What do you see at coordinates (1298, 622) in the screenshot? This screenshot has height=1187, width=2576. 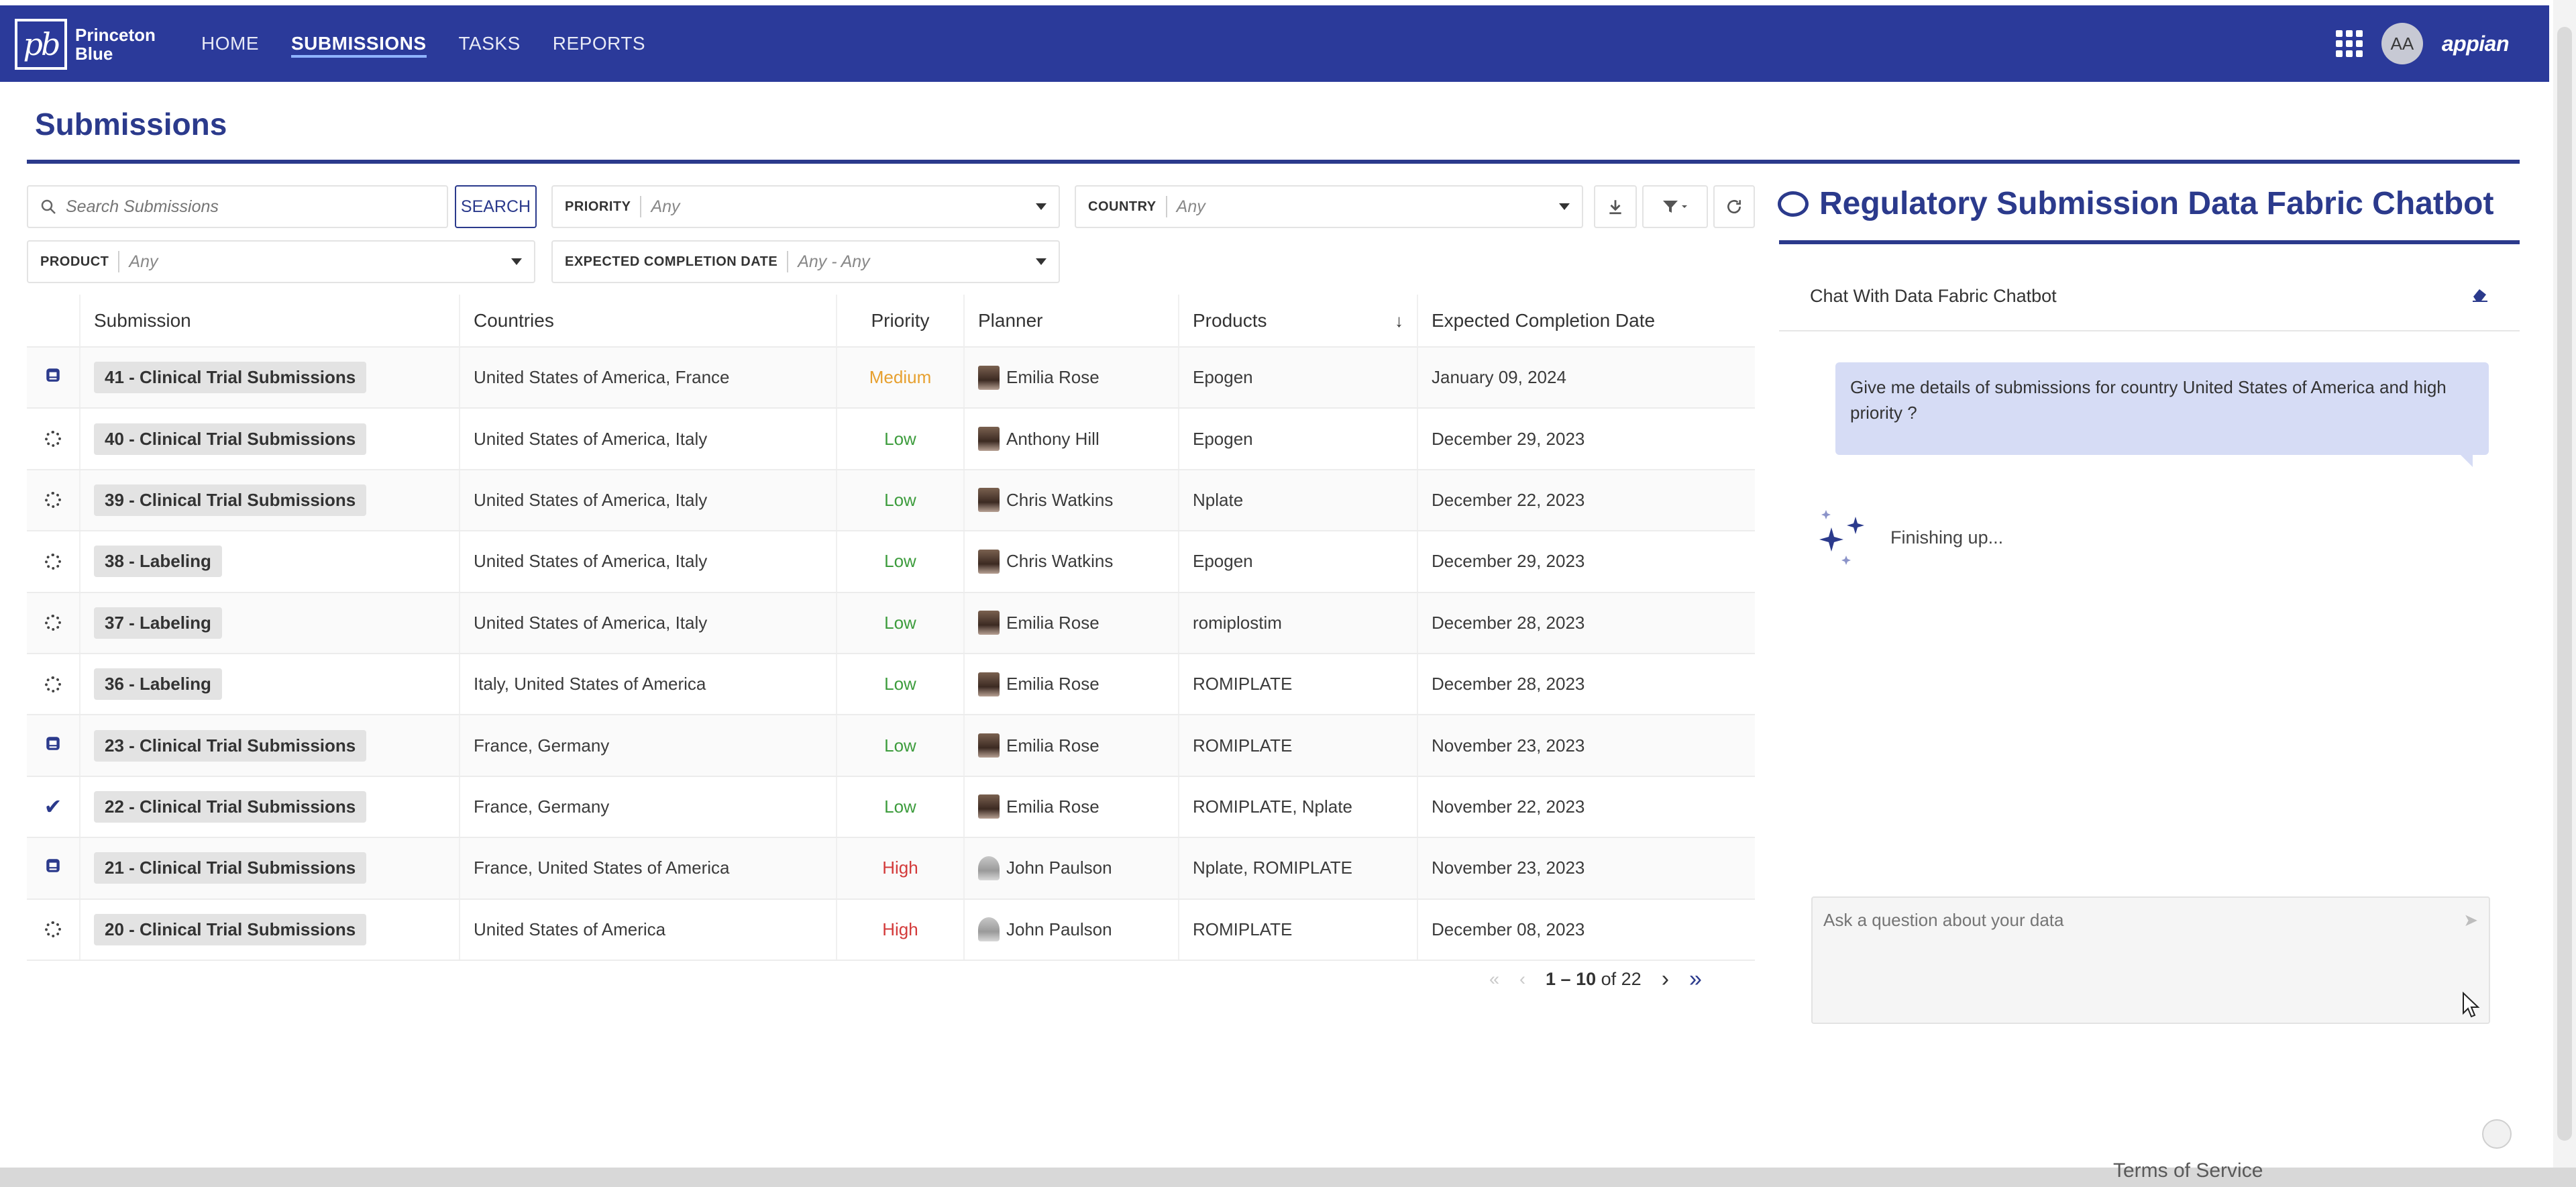 I see `products-cell: romiplostim` at bounding box center [1298, 622].